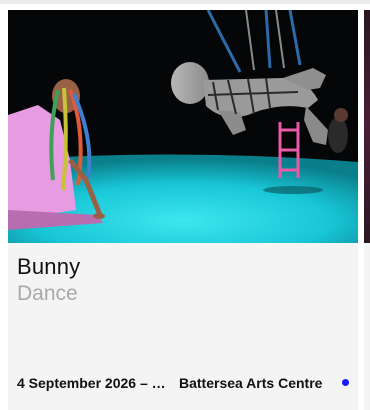 This screenshot has height=410, width=370. I want to click on top-divider, so click(185, 2).